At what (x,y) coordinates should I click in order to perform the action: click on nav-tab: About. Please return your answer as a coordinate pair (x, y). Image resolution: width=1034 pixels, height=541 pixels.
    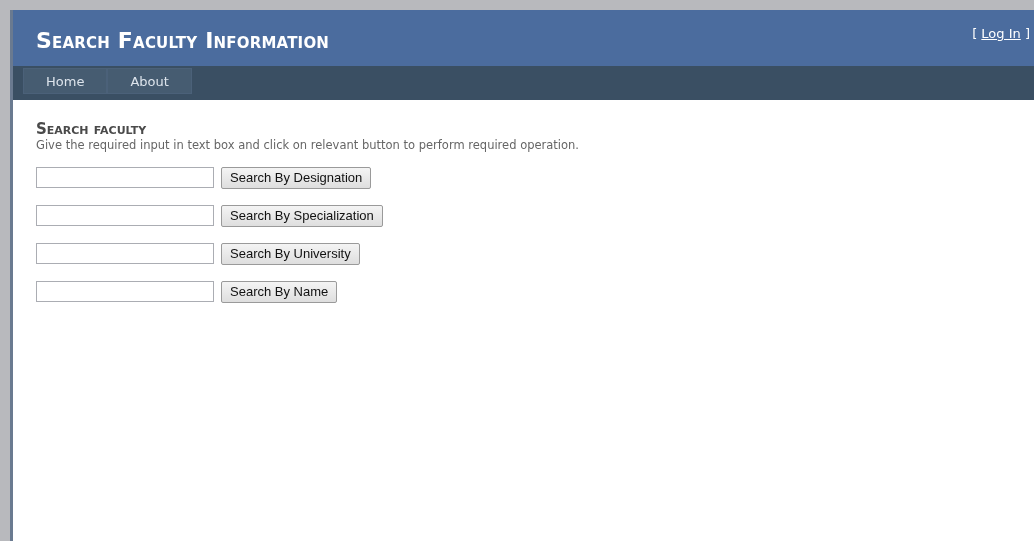
    Looking at the image, I should click on (149, 81).